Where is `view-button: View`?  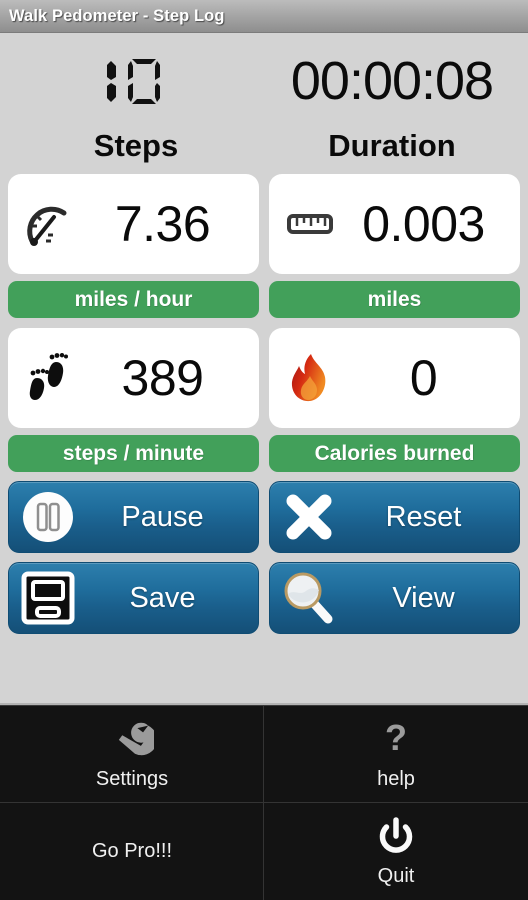 view-button: View is located at coordinates (394, 598).